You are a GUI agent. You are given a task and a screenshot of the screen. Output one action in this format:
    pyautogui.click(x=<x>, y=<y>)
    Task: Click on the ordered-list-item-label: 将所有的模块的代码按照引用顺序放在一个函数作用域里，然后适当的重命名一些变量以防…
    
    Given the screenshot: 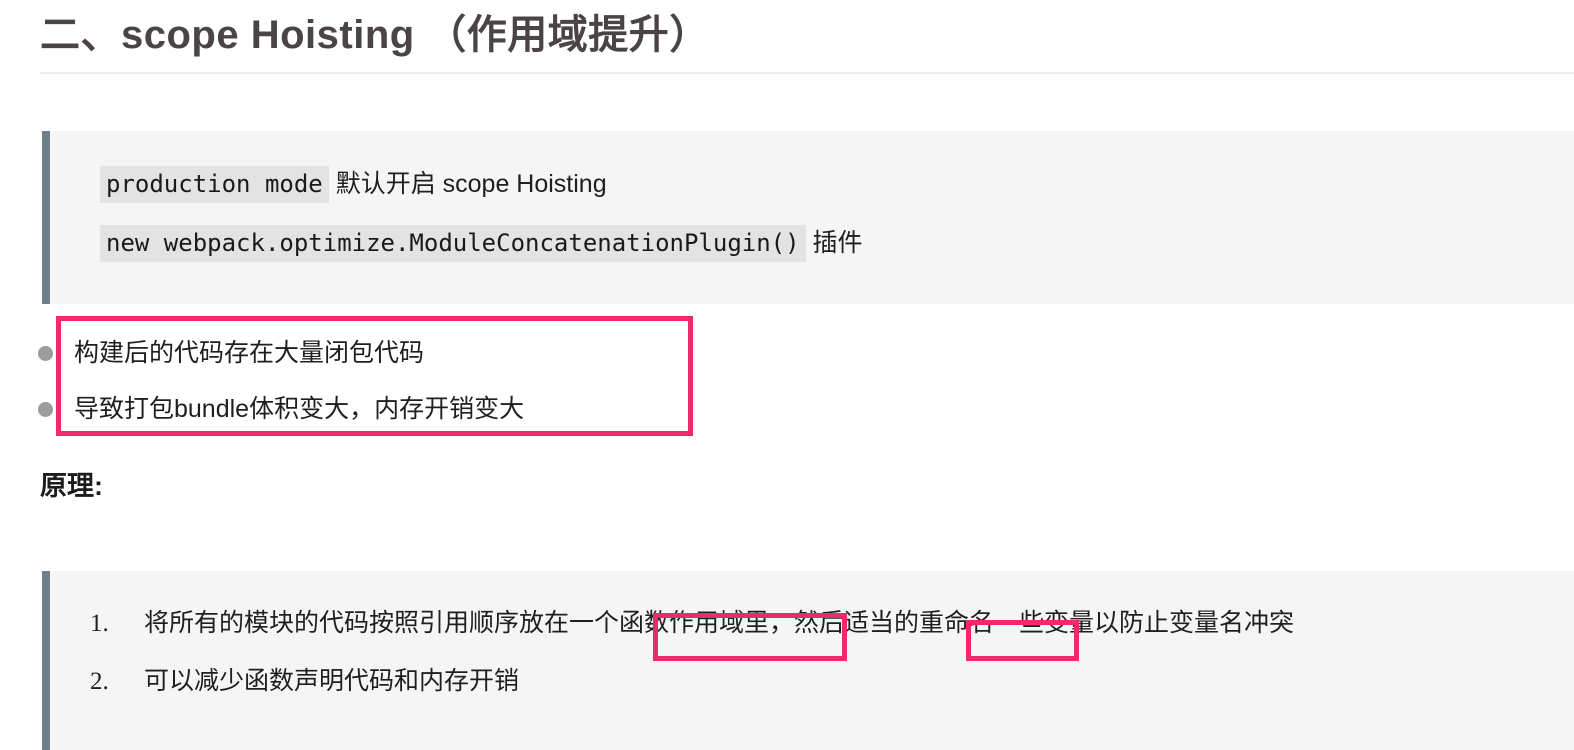 What is the action you would take?
    pyautogui.click(x=719, y=623)
    